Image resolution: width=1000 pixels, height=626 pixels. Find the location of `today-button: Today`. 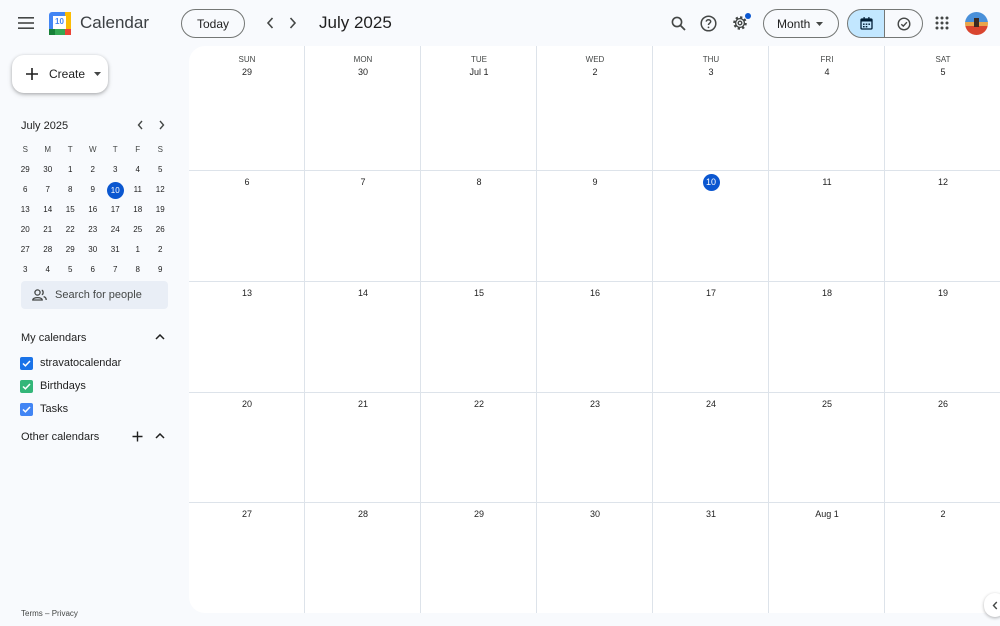

today-button: Today is located at coordinates (213, 23).